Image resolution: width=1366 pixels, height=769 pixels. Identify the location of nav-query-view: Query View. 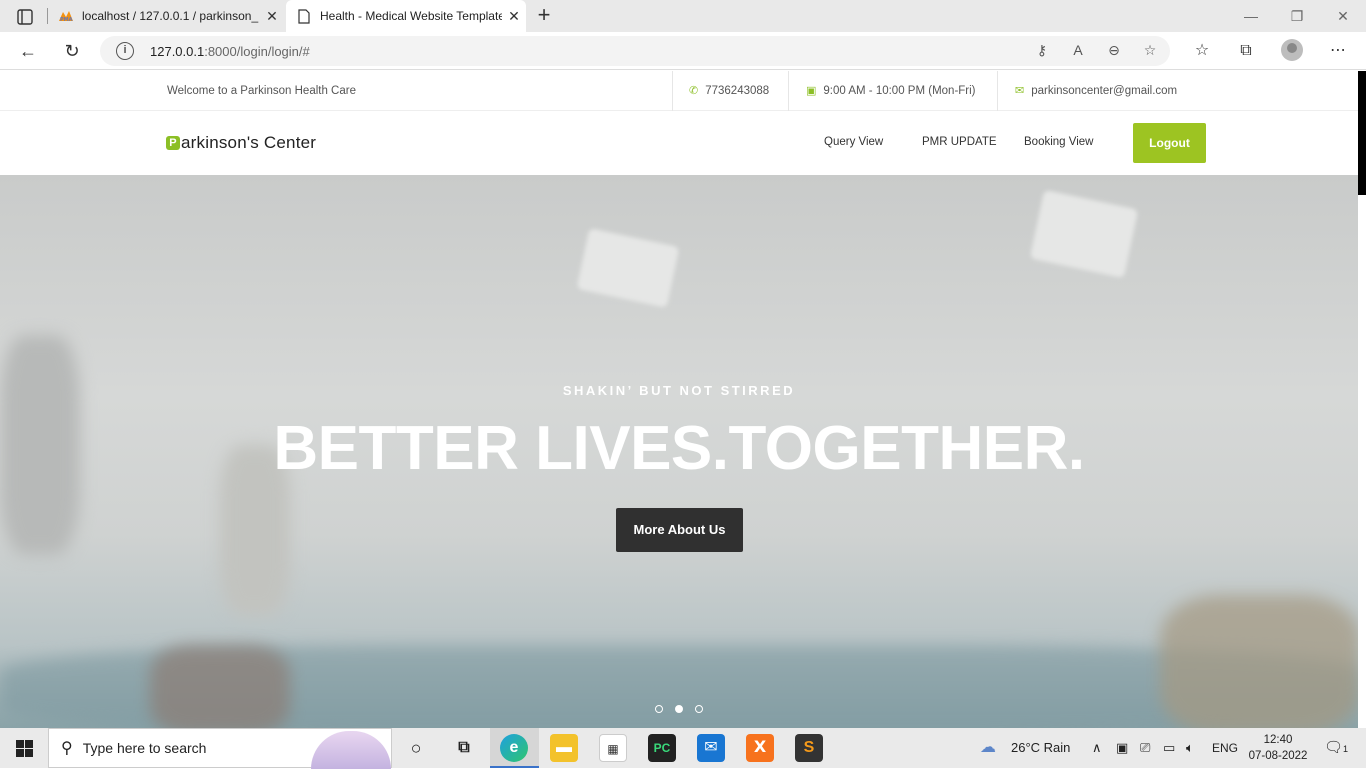
(853, 142).